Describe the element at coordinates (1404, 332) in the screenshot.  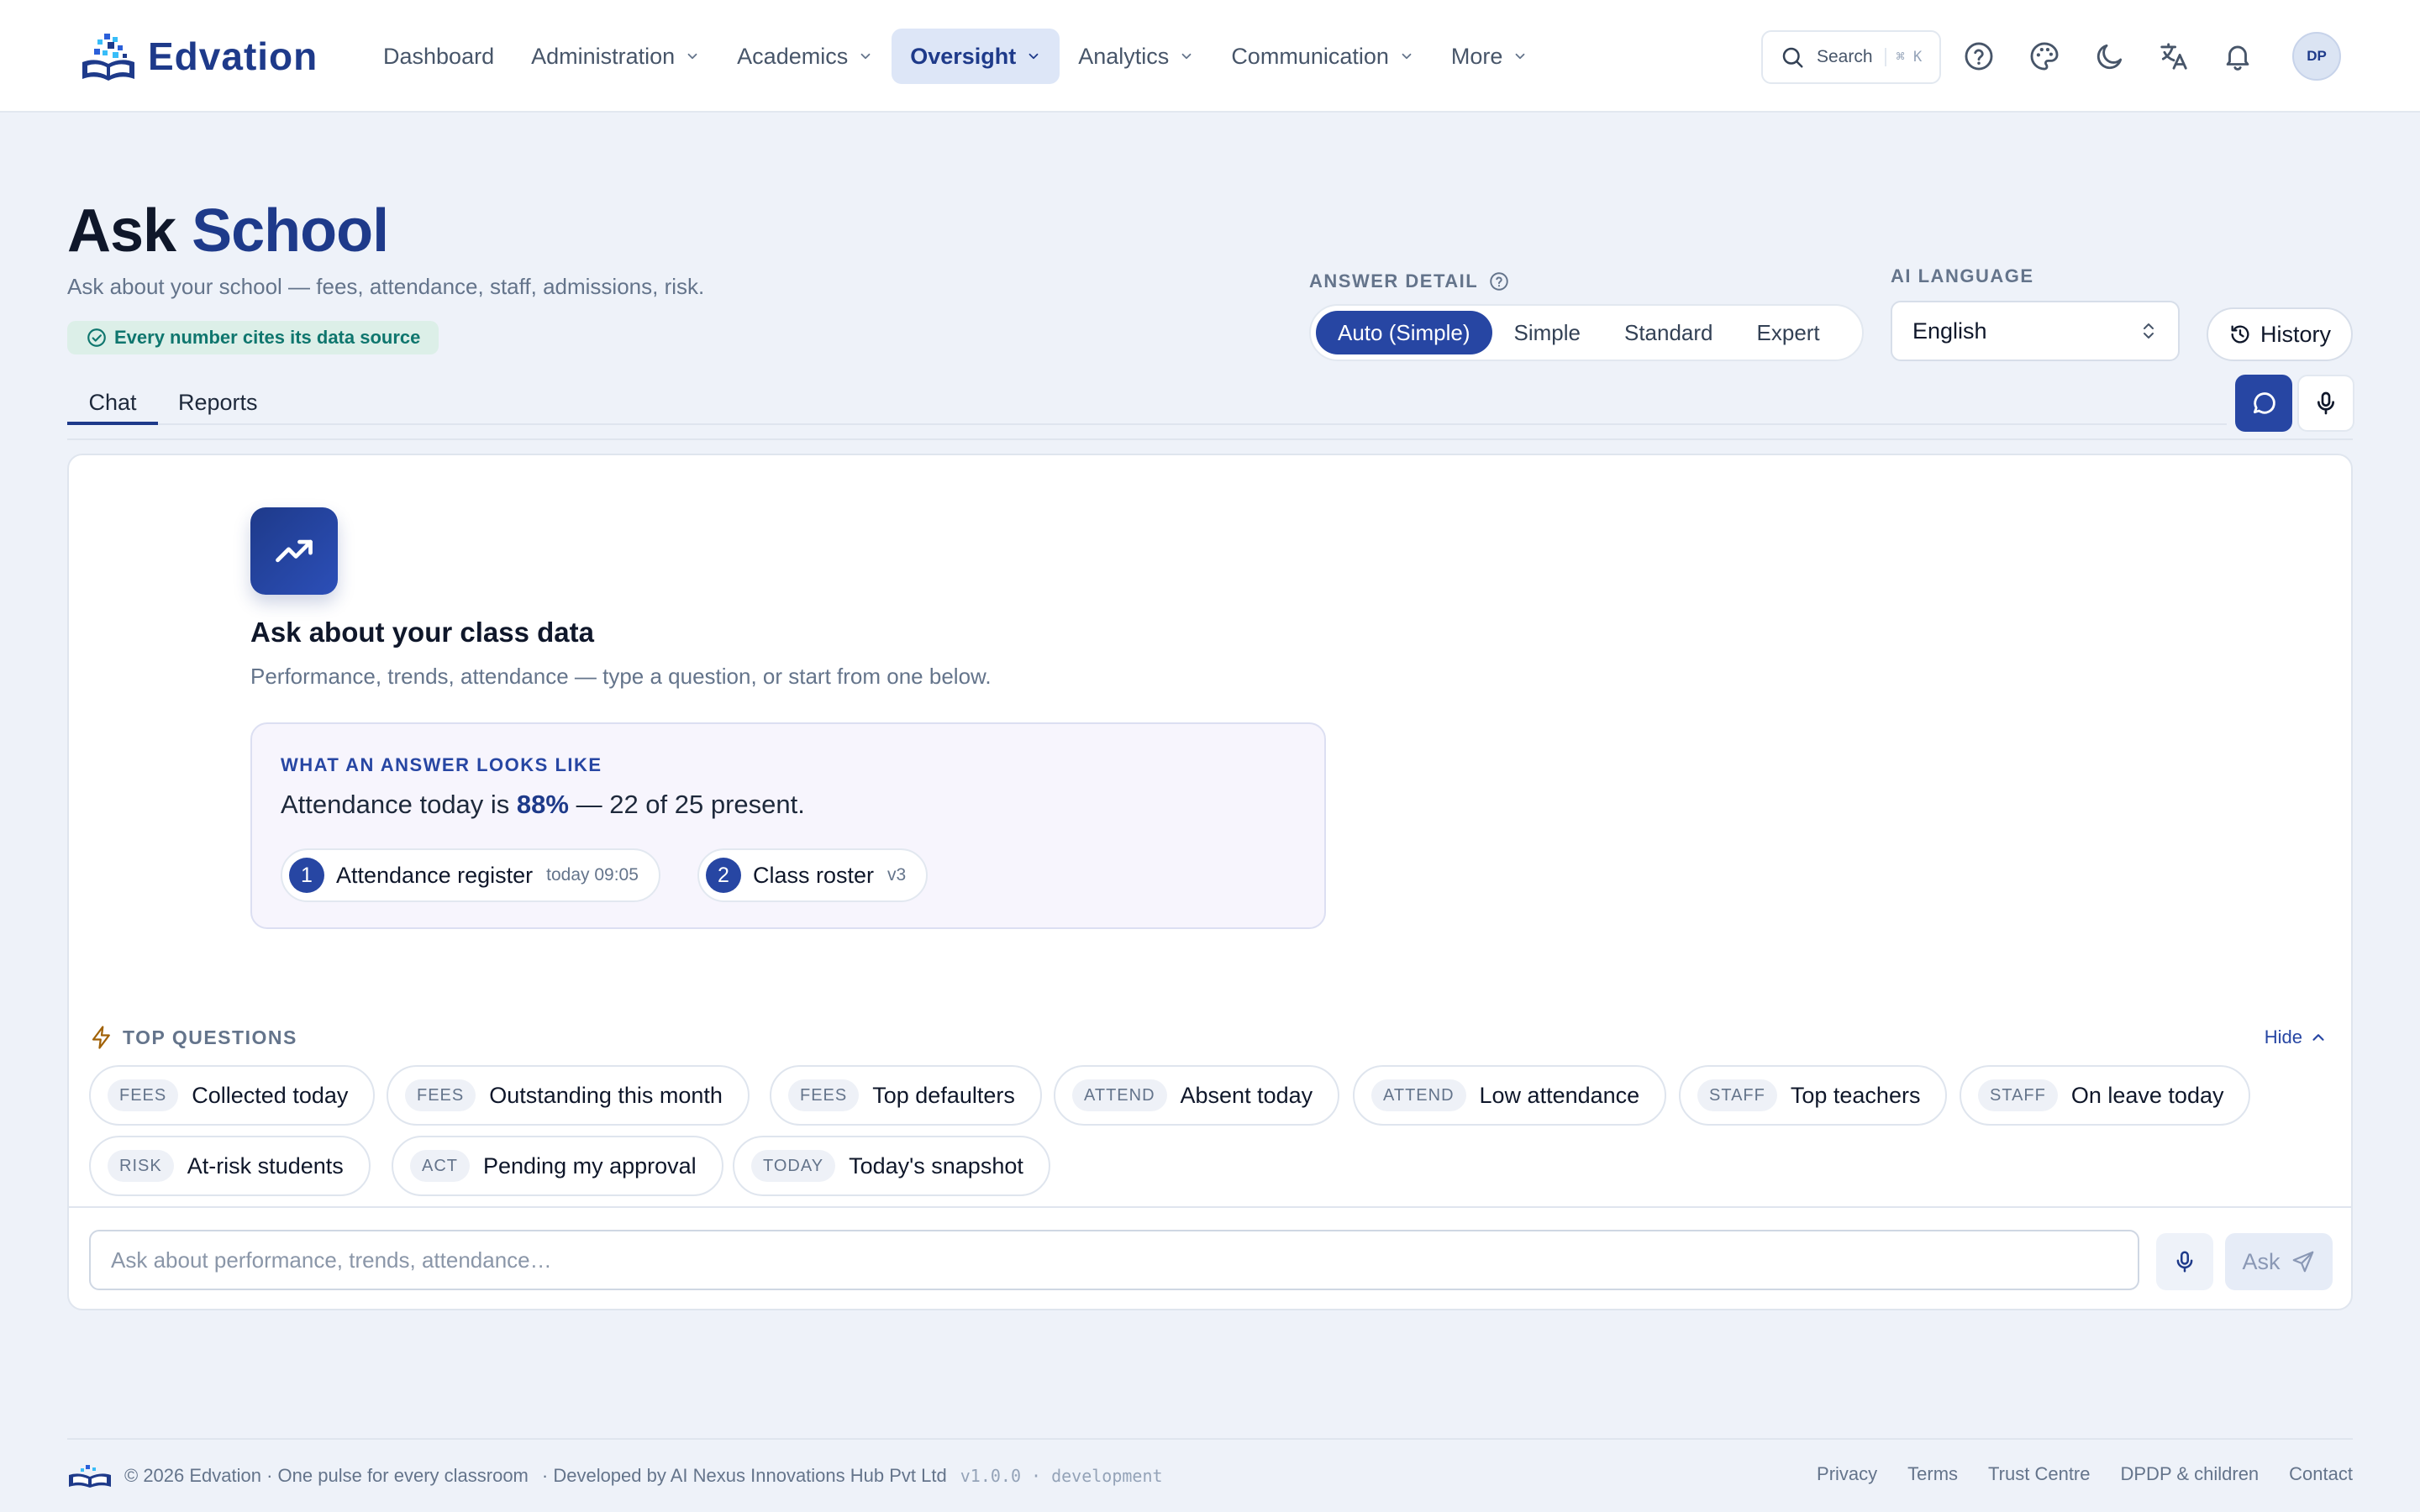
I see `answer-detail-auto: Auto (Simple)` at that location.